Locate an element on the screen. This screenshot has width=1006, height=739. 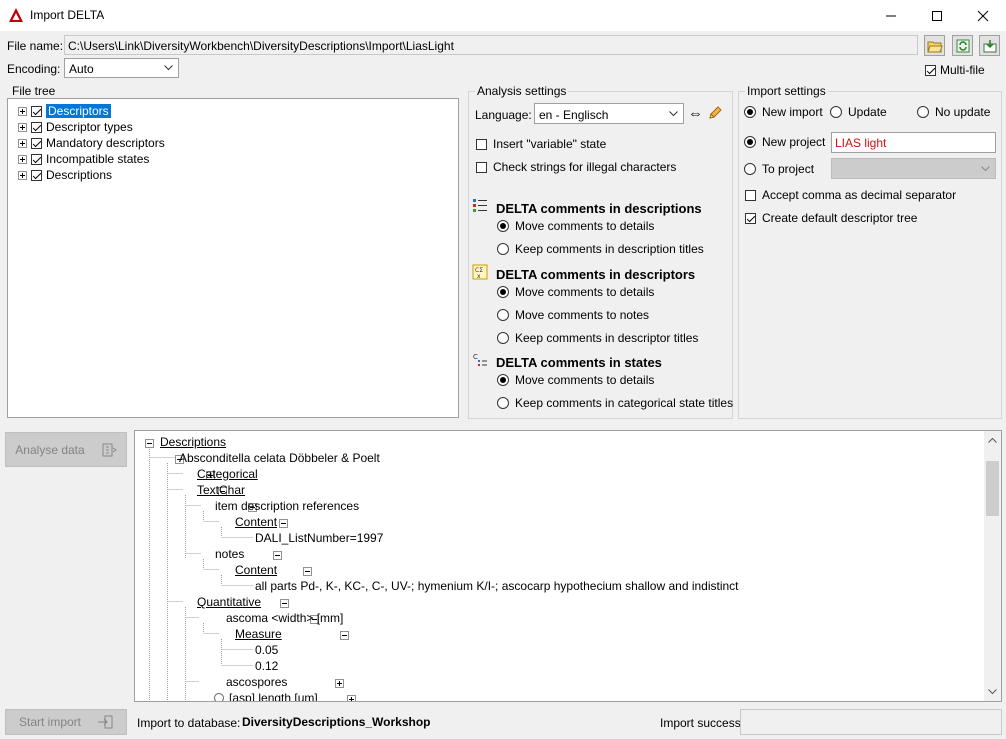
xml-node-notes: notes is located at coordinates (229, 554).